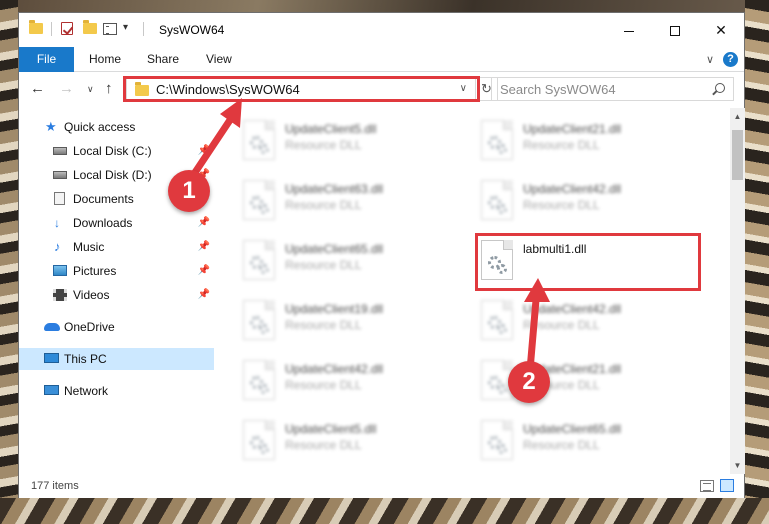  I want to click on scroll-down-arrow-icon: ▼, so click(737, 465).